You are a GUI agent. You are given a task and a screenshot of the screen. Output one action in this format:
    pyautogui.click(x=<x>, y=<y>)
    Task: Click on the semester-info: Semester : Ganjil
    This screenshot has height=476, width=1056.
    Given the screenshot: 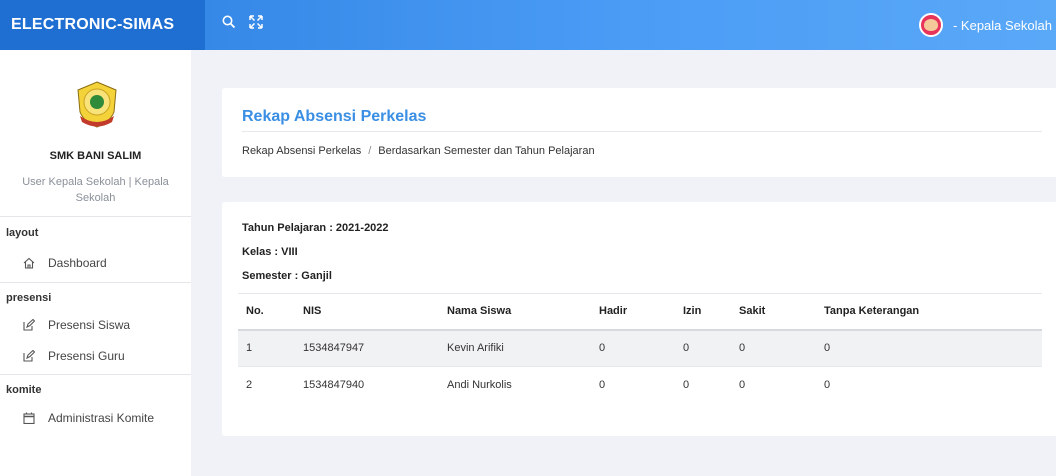 What is the action you would take?
    pyautogui.click(x=287, y=276)
    